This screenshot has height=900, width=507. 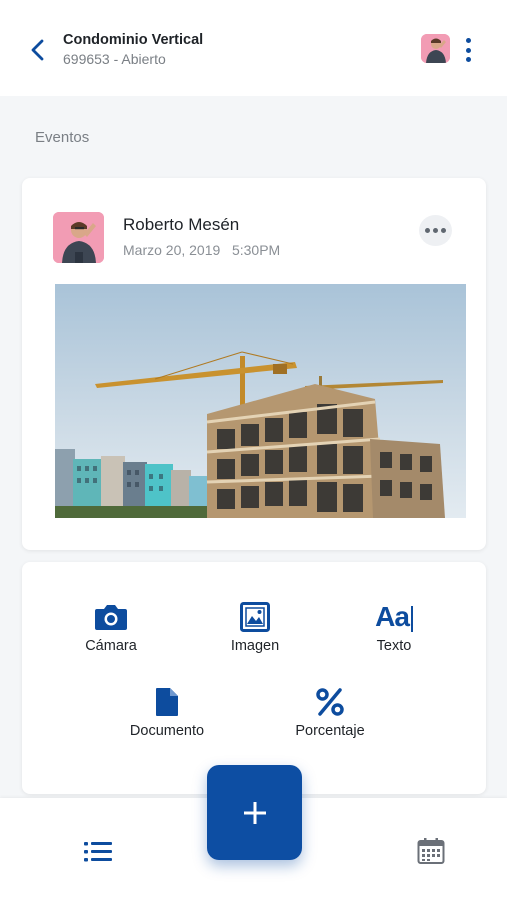 What do you see at coordinates (253, 48) in the screenshot?
I see `app-header: Condominio Vertical 699653 - Abierto` at bounding box center [253, 48].